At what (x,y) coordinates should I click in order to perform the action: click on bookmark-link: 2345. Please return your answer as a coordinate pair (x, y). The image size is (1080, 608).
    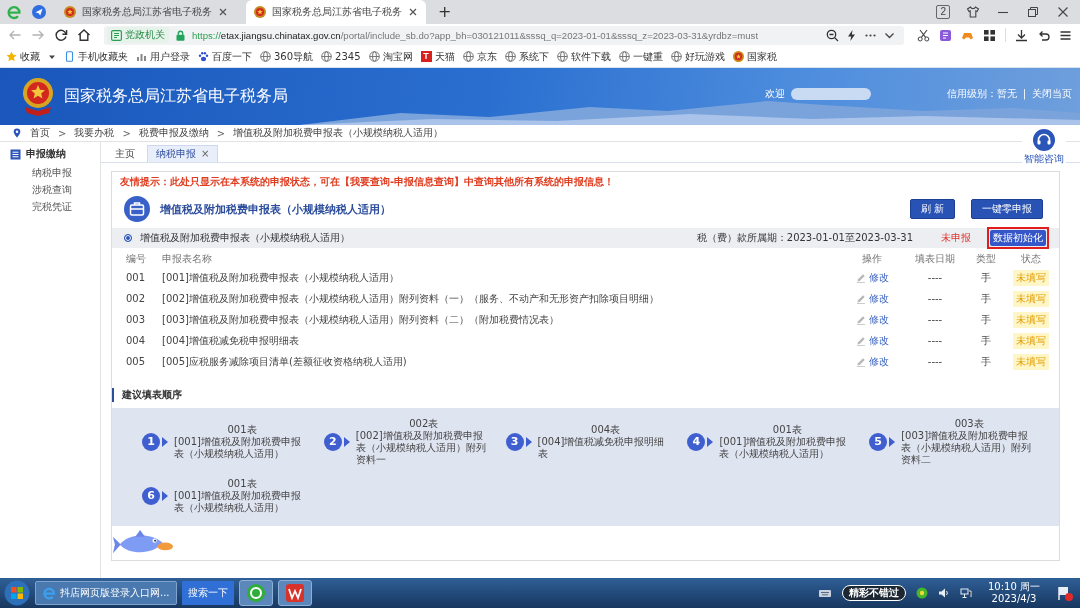
    Looking at the image, I should click on (341, 56).